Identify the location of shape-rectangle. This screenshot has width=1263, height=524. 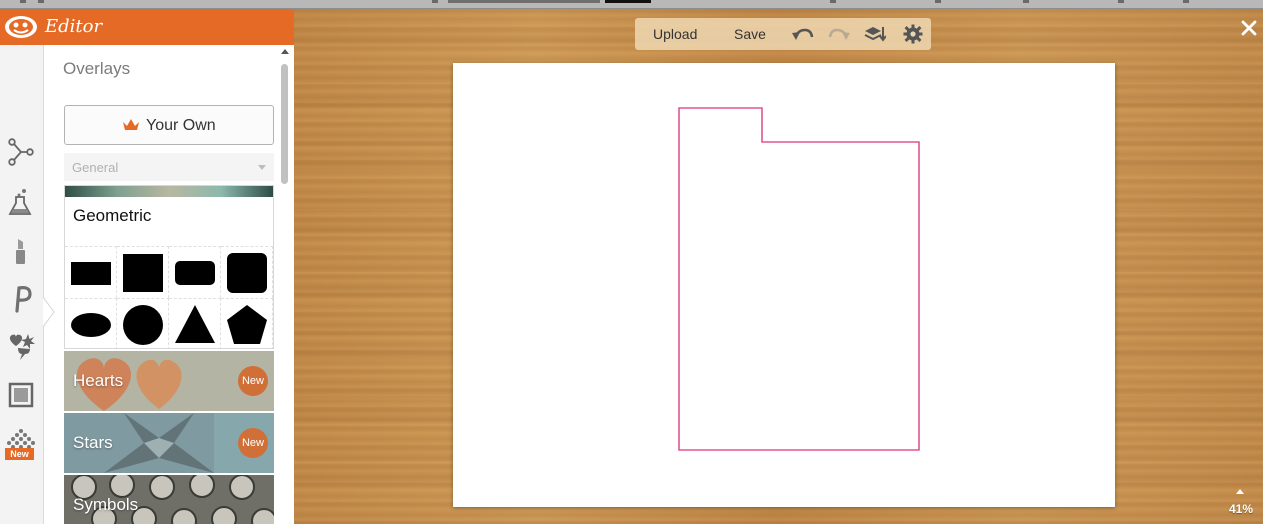
(91, 272).